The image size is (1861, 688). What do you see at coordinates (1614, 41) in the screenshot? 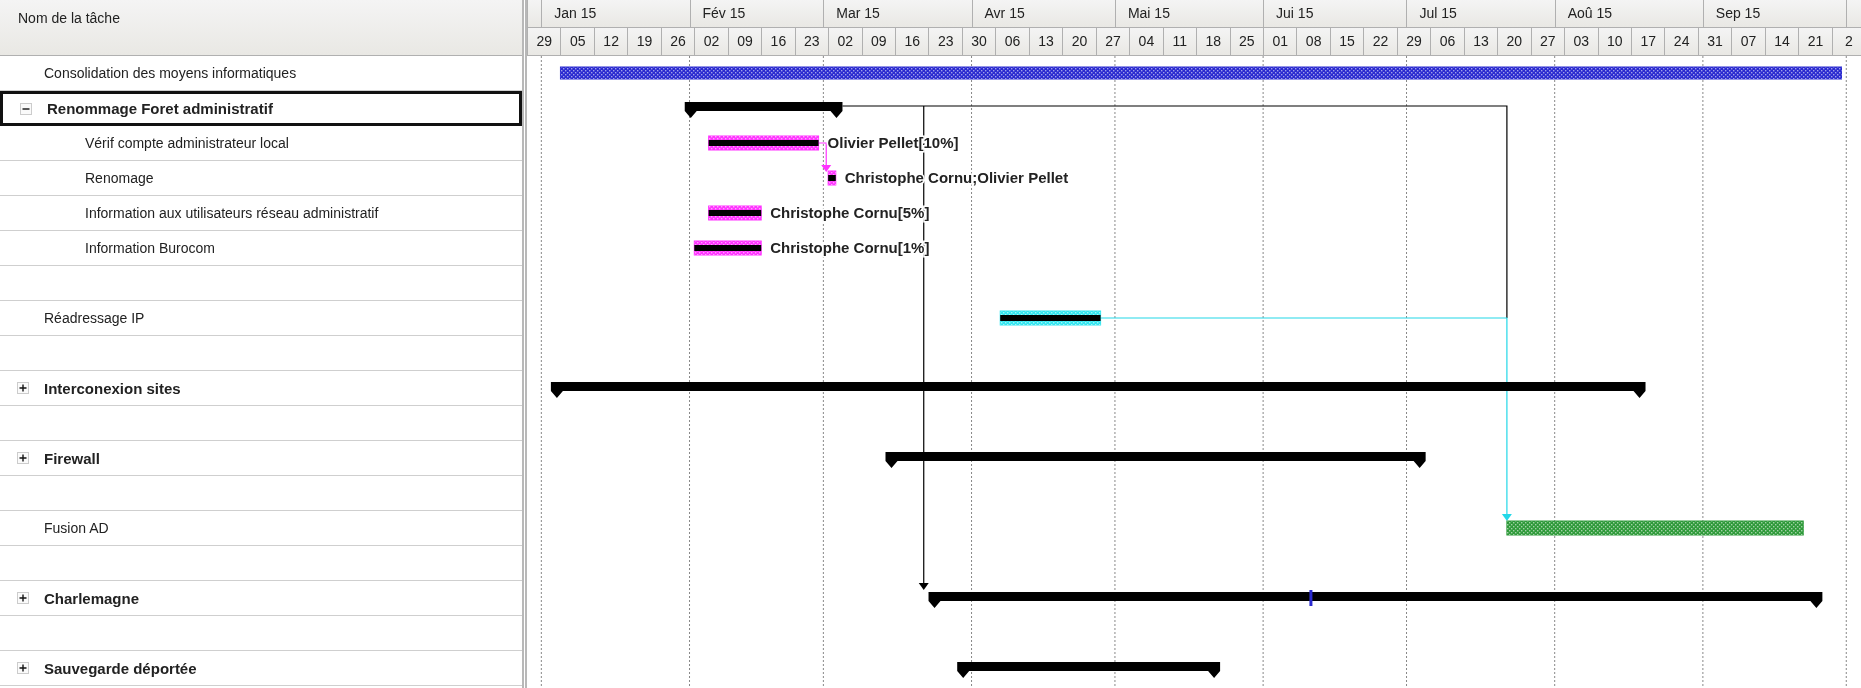
I see `week-label: 10` at bounding box center [1614, 41].